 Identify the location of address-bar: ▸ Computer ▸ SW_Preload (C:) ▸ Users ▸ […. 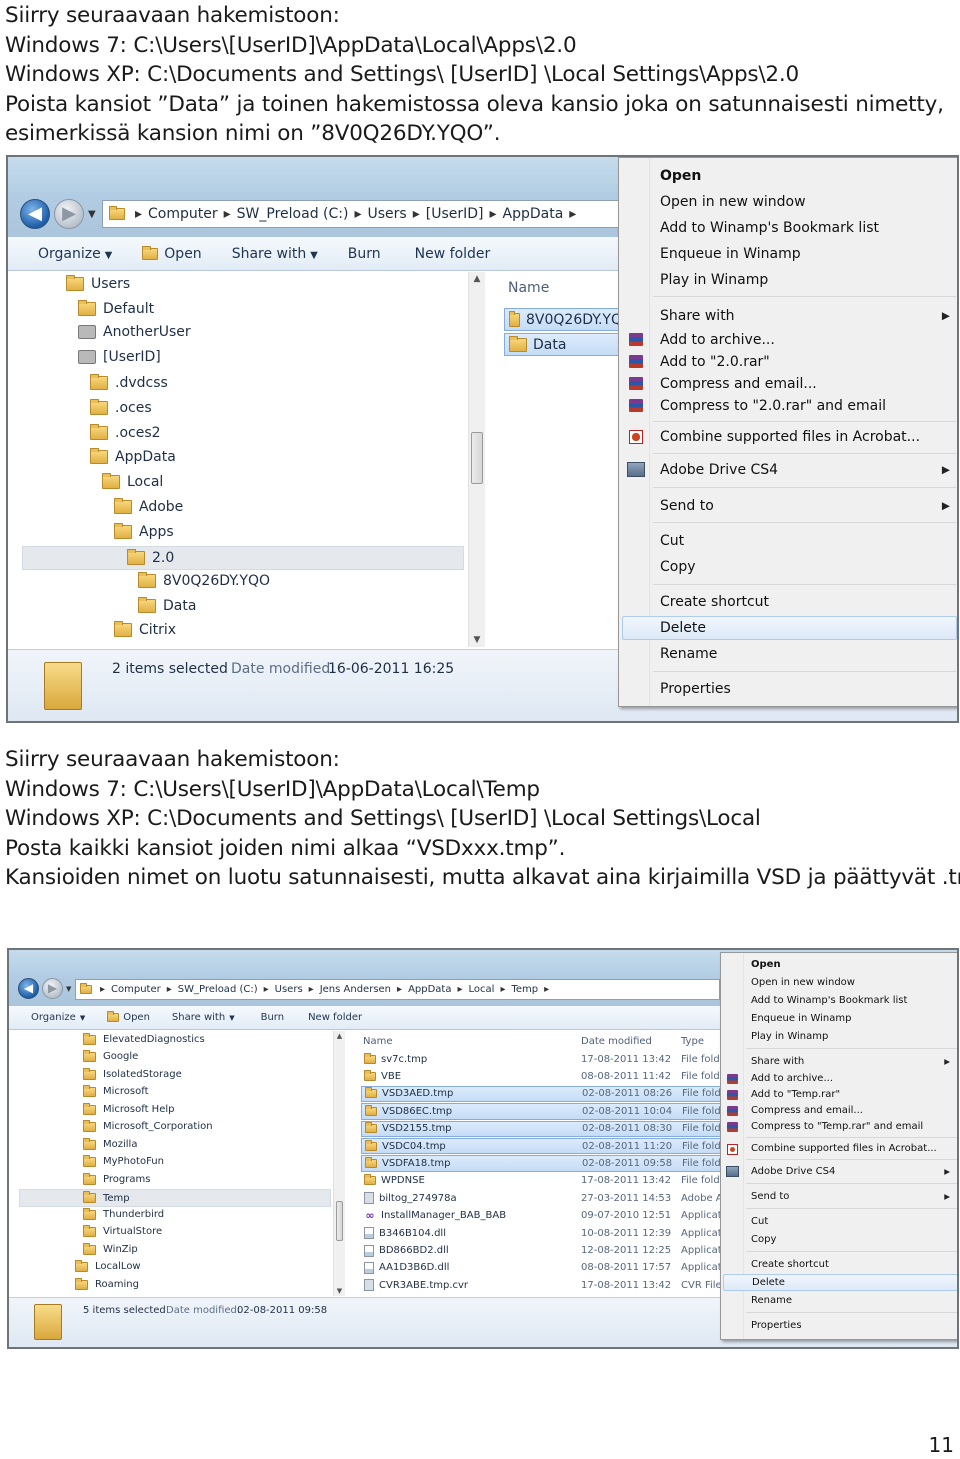
(362, 214).